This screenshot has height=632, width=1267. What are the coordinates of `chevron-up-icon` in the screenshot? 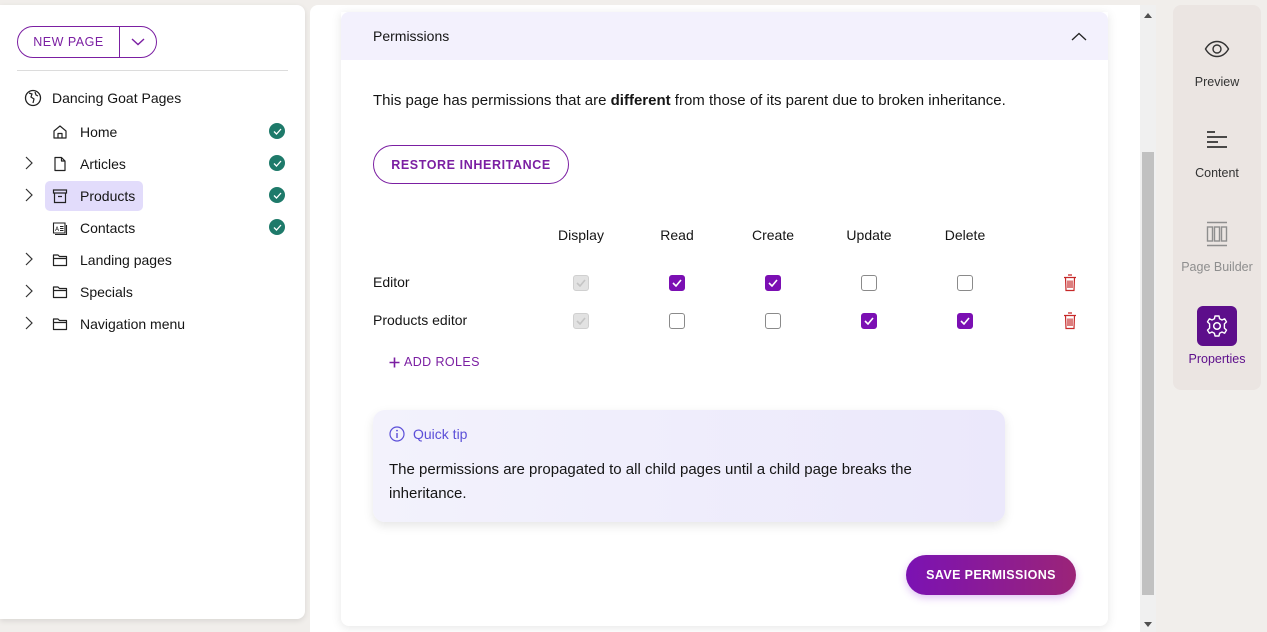 It's located at (1079, 36).